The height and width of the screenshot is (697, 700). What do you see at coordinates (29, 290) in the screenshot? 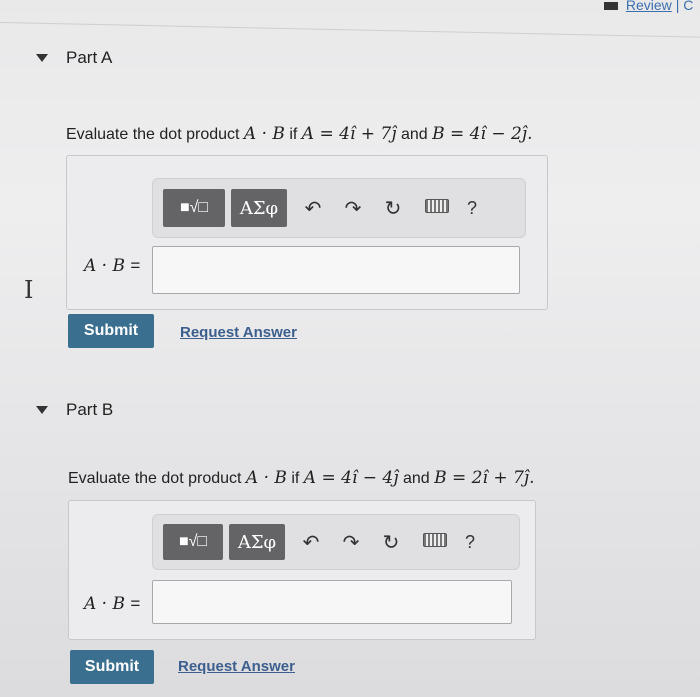
I see `text-cursor-icon: I` at bounding box center [29, 290].